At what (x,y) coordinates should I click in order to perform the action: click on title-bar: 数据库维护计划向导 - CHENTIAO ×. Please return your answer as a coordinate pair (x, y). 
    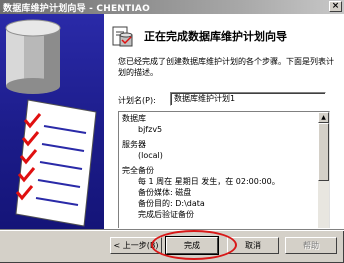
    Looking at the image, I should click on (172, 7).